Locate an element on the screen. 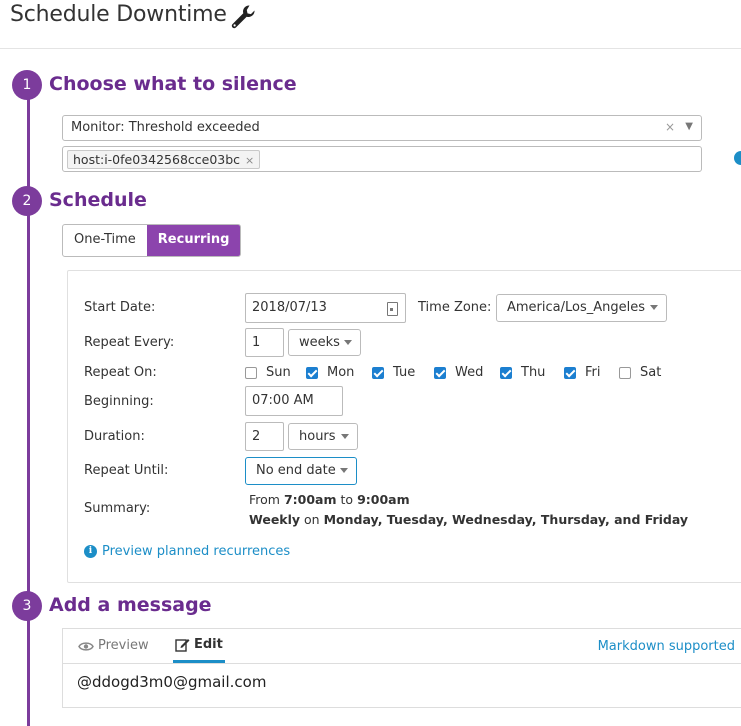 This screenshot has width=741, height=726. tab-preview: Preview is located at coordinates (113, 646).